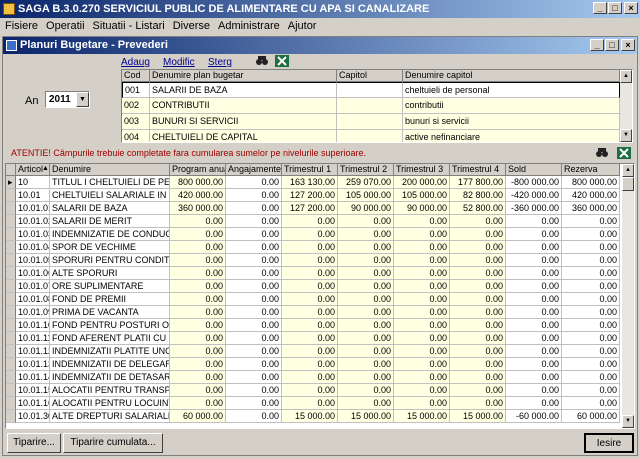  I want to click on cell-rezerva: 60 000.00, so click(591, 416).